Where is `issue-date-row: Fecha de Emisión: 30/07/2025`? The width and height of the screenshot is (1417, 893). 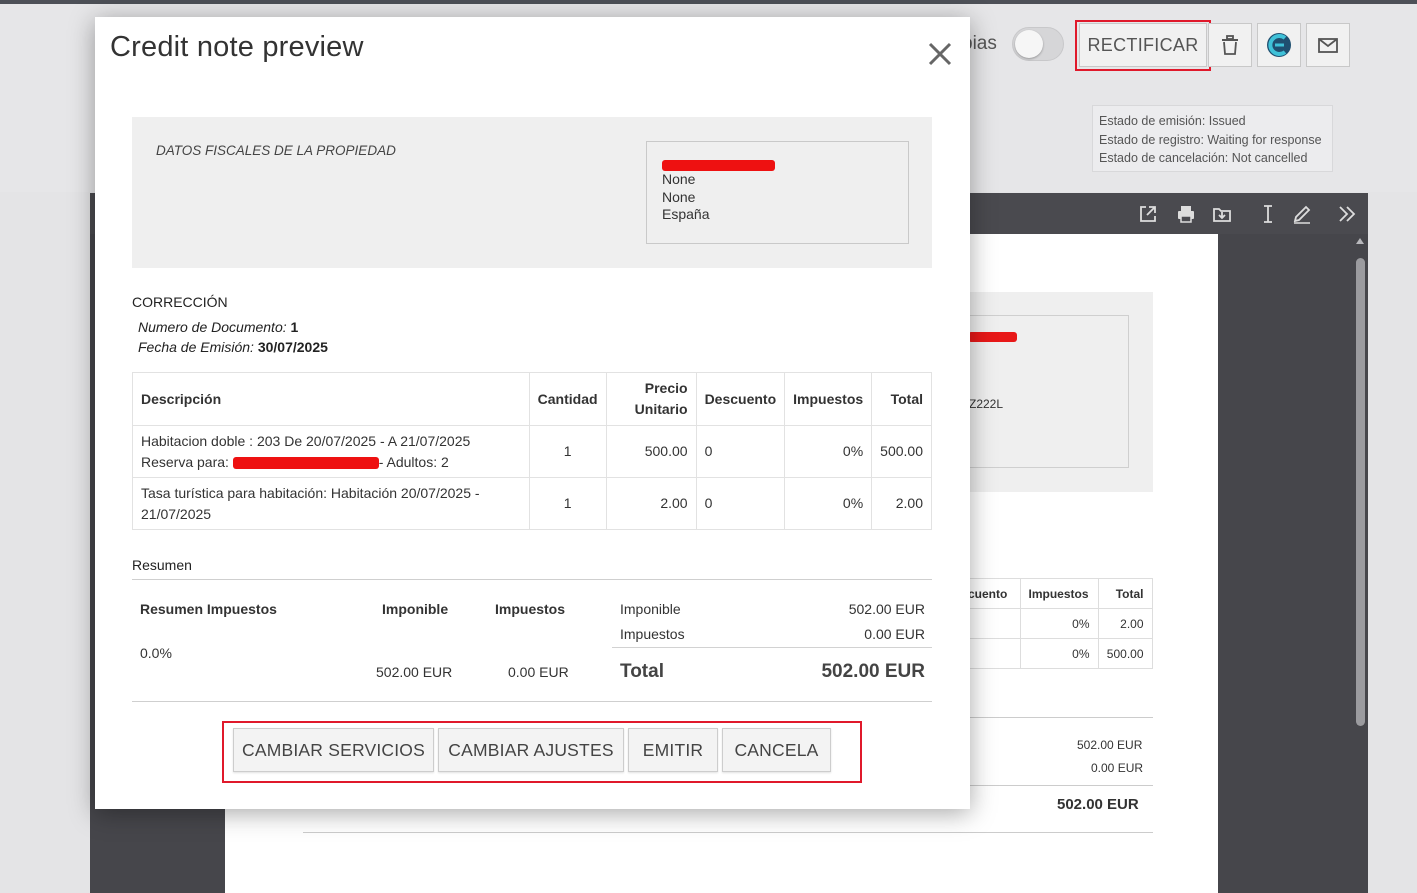
issue-date-row: Fecha de Emisión: 30/07/2025 is located at coordinates (233, 347).